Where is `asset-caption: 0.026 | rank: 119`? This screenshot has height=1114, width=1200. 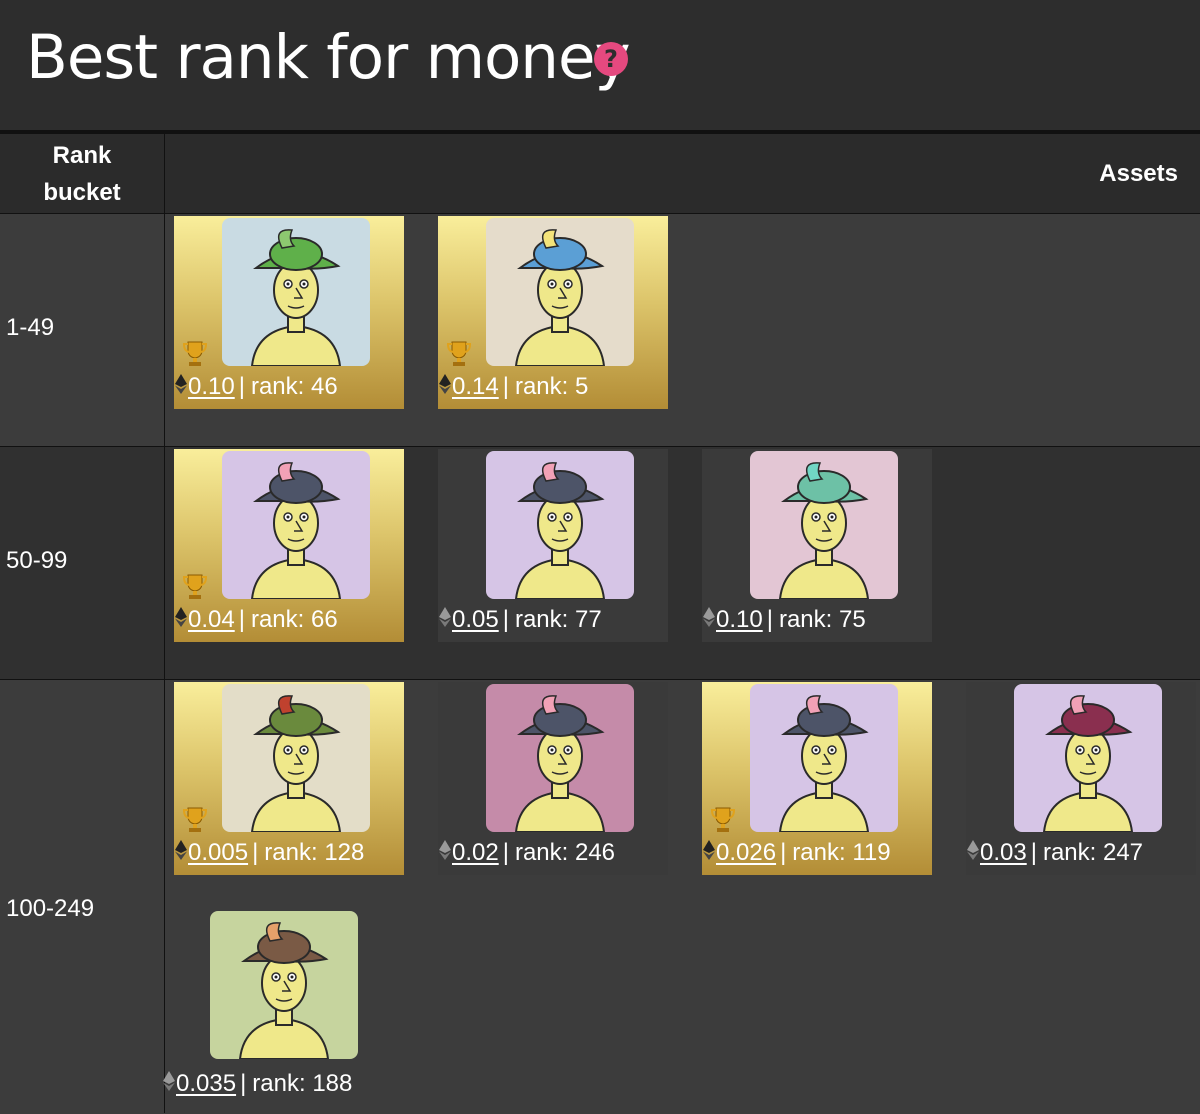 asset-caption: 0.026 | rank: 119 is located at coordinates (796, 853).